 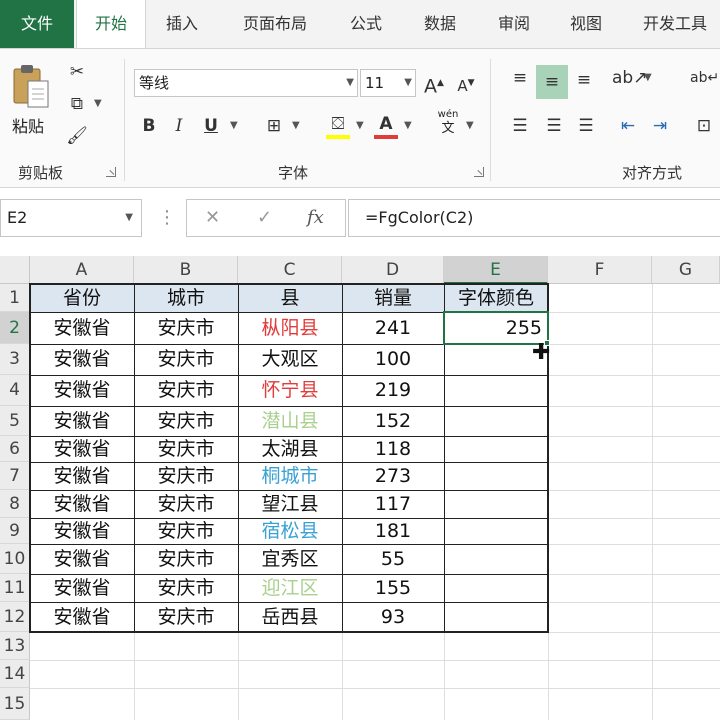 I want to click on tab-file: 文件, so click(x=37, y=24).